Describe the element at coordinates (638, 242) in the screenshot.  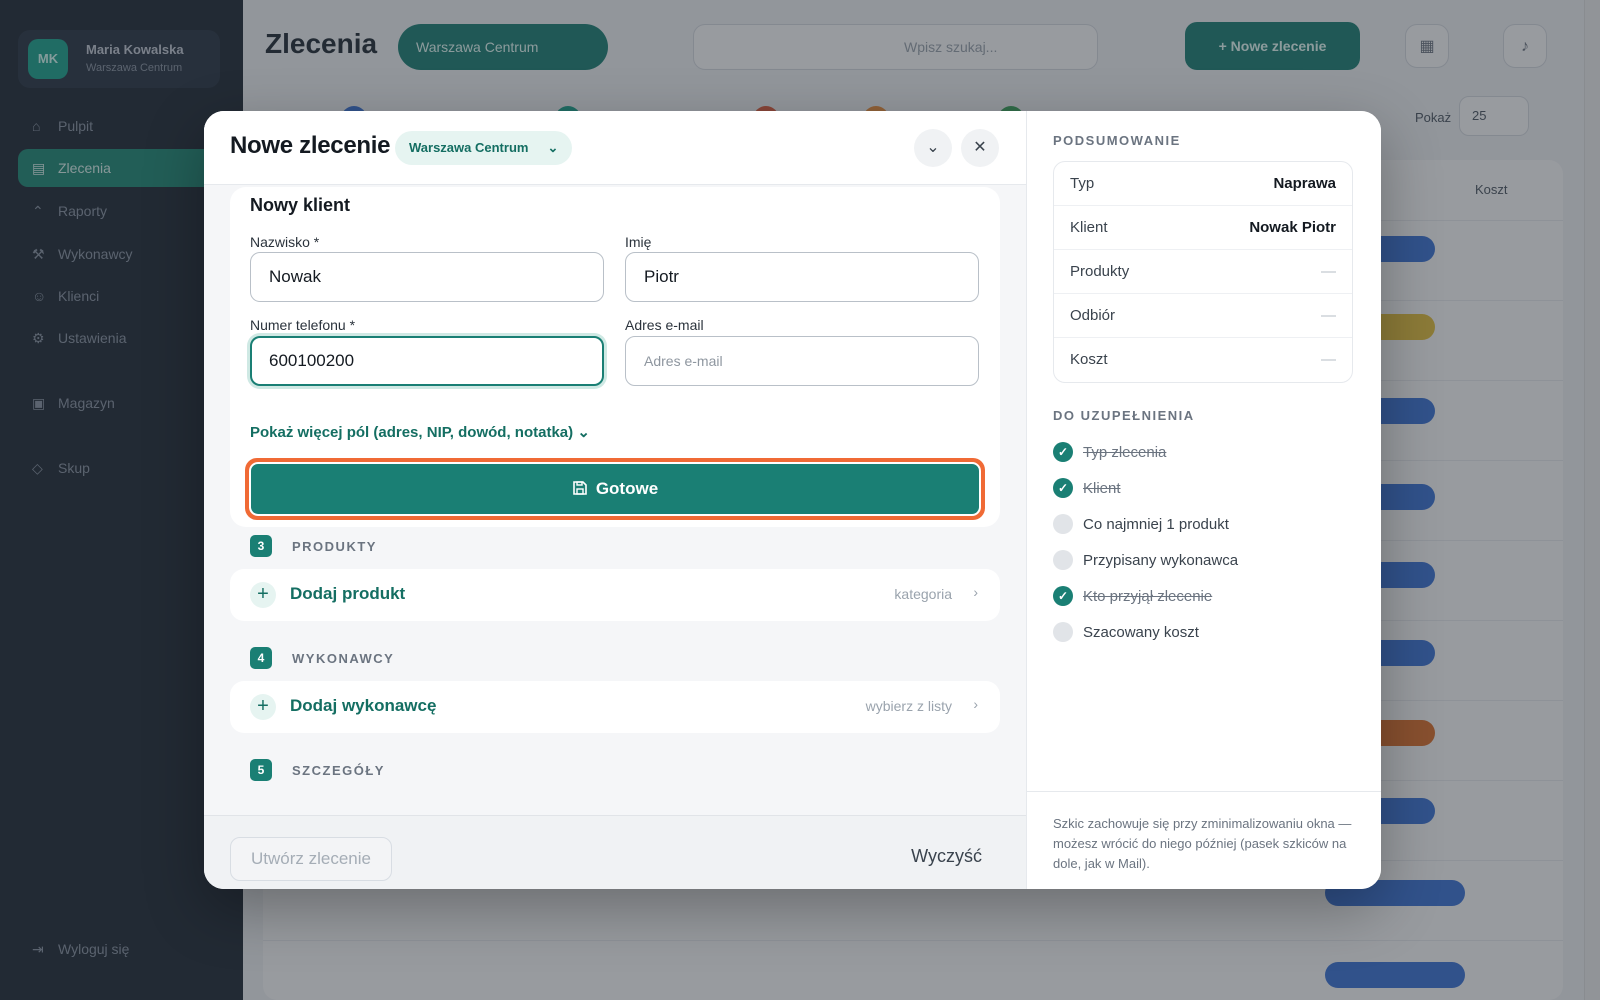
I see `name-label: Imię` at that location.